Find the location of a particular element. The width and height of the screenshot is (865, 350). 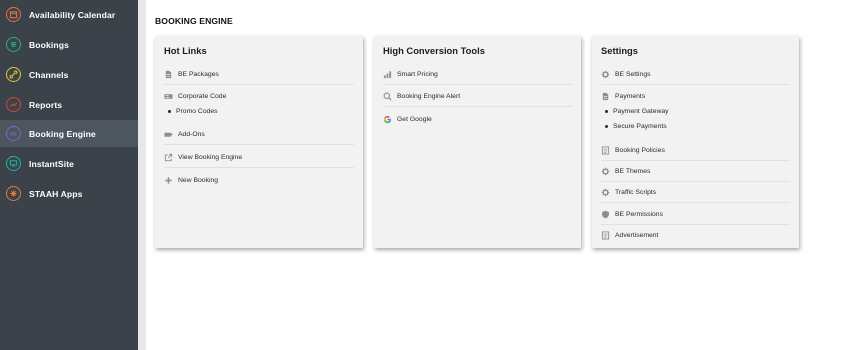

card-title: Settings is located at coordinates (619, 50).